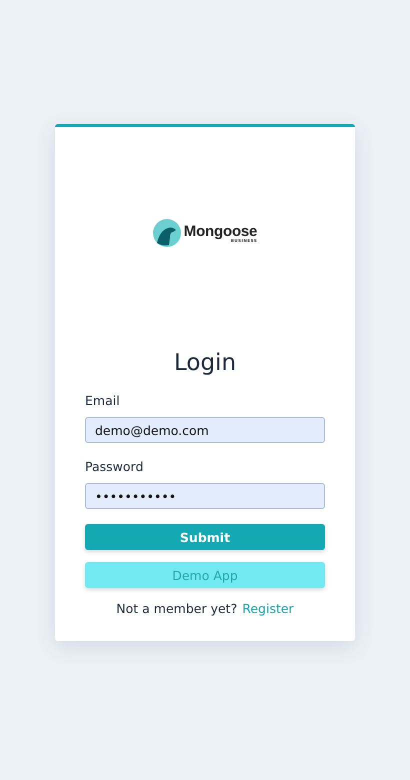 Image resolution: width=410 pixels, height=780 pixels. What do you see at coordinates (205, 363) in the screenshot?
I see `login-title: Login` at bounding box center [205, 363].